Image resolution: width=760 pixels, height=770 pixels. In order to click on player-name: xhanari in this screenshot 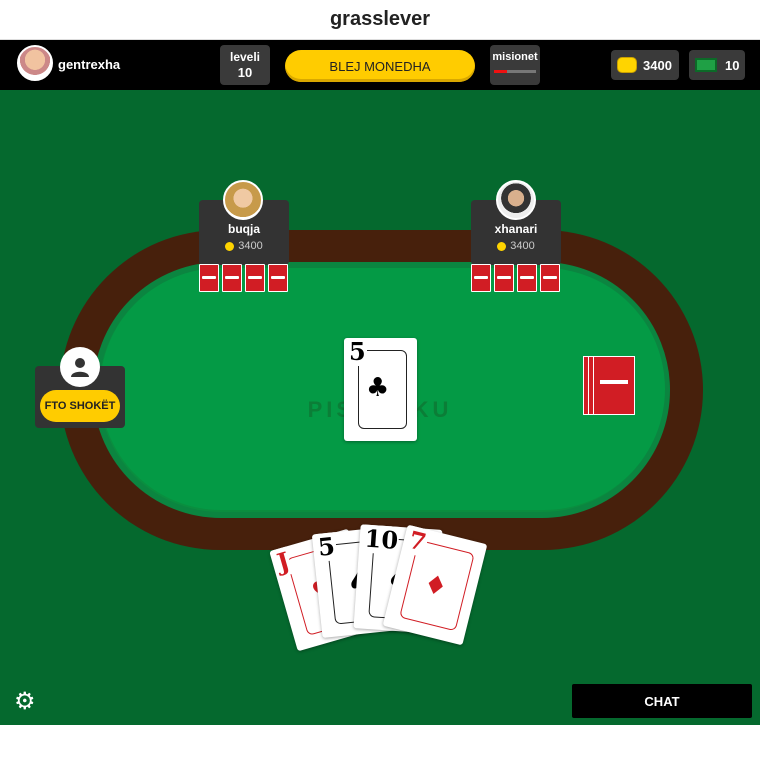, I will do `click(516, 229)`.